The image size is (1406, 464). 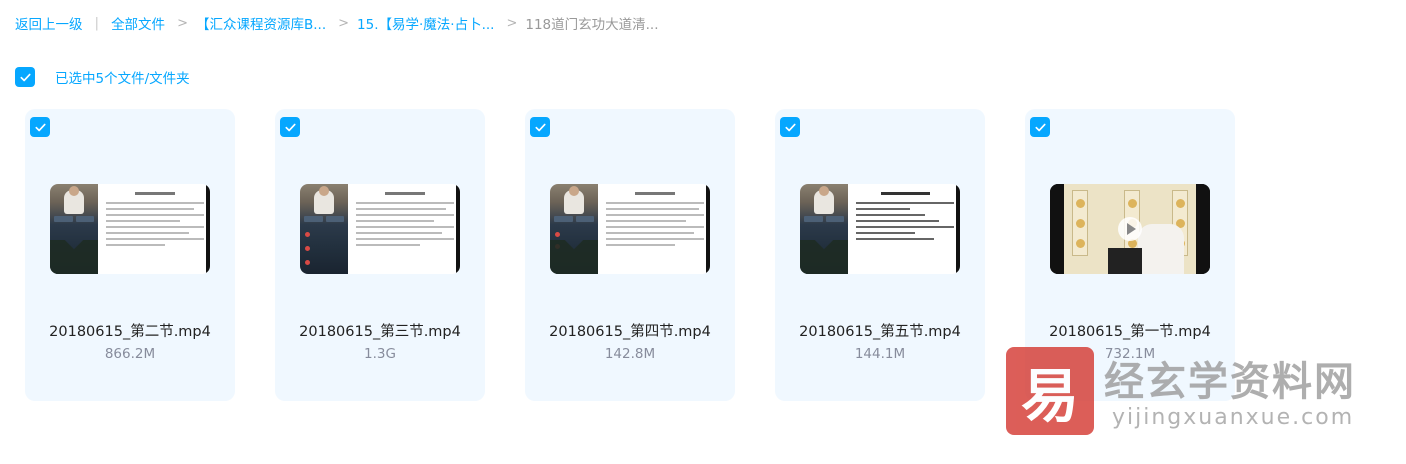 What do you see at coordinates (1050, 391) in the screenshot?
I see `watermark-logo: 易` at bounding box center [1050, 391].